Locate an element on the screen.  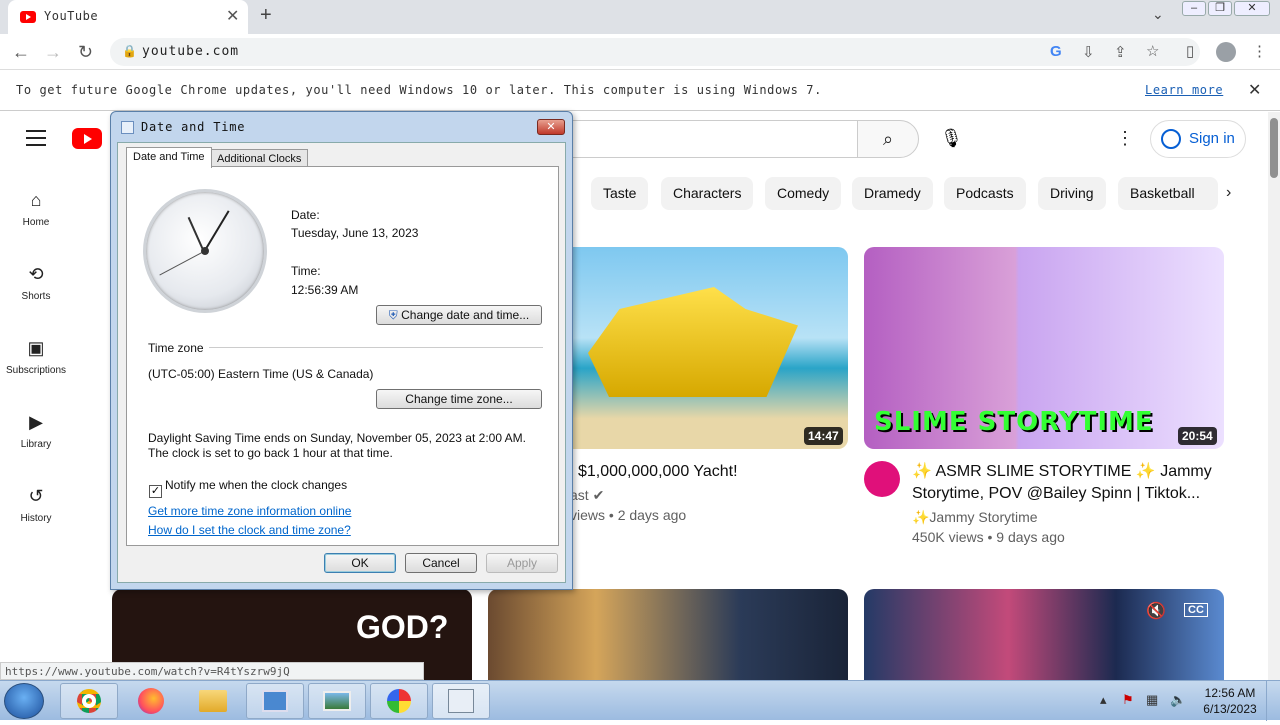
taskbar-date: 6/13/2023 is located at coordinates (1230, 709).